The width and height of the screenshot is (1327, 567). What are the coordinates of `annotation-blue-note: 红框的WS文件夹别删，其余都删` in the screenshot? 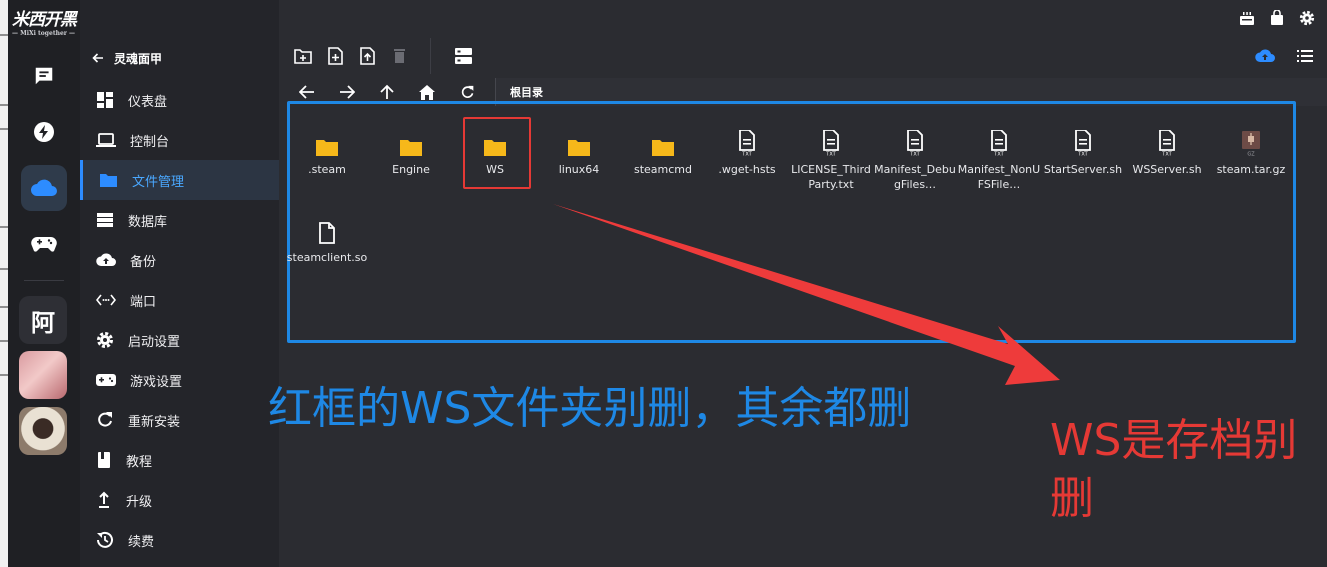 It's located at (590, 408).